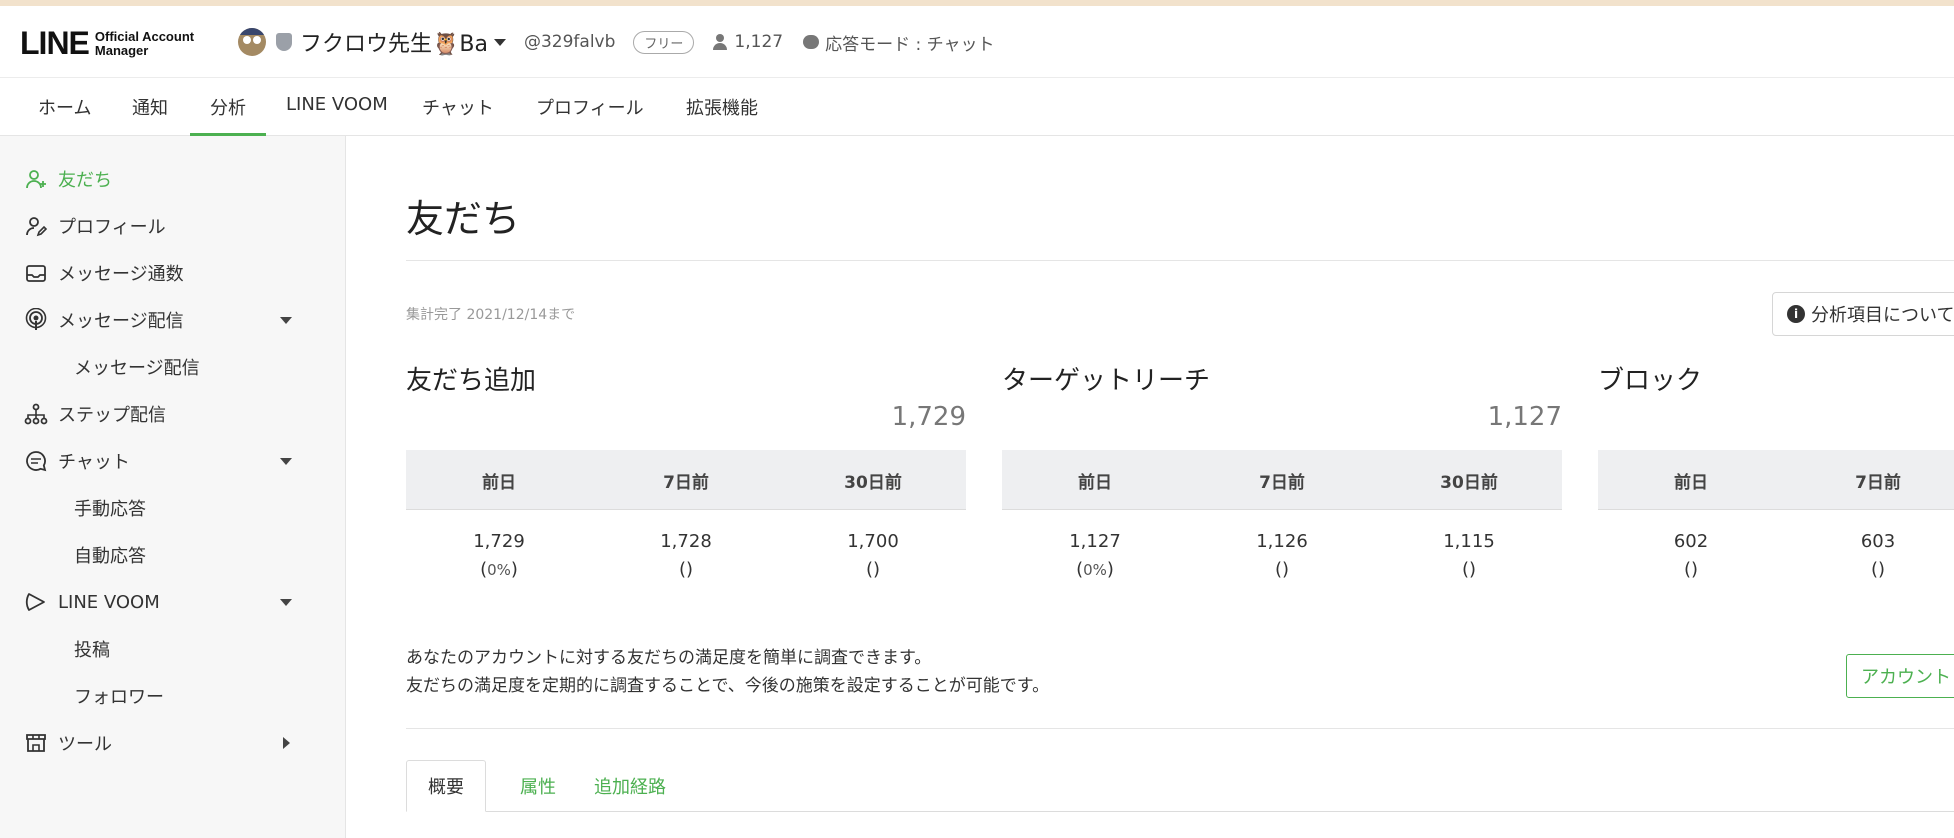 This screenshot has height=838, width=1954. I want to click on sidebar-item-message-delivery: メッセージ配信, so click(174, 320).